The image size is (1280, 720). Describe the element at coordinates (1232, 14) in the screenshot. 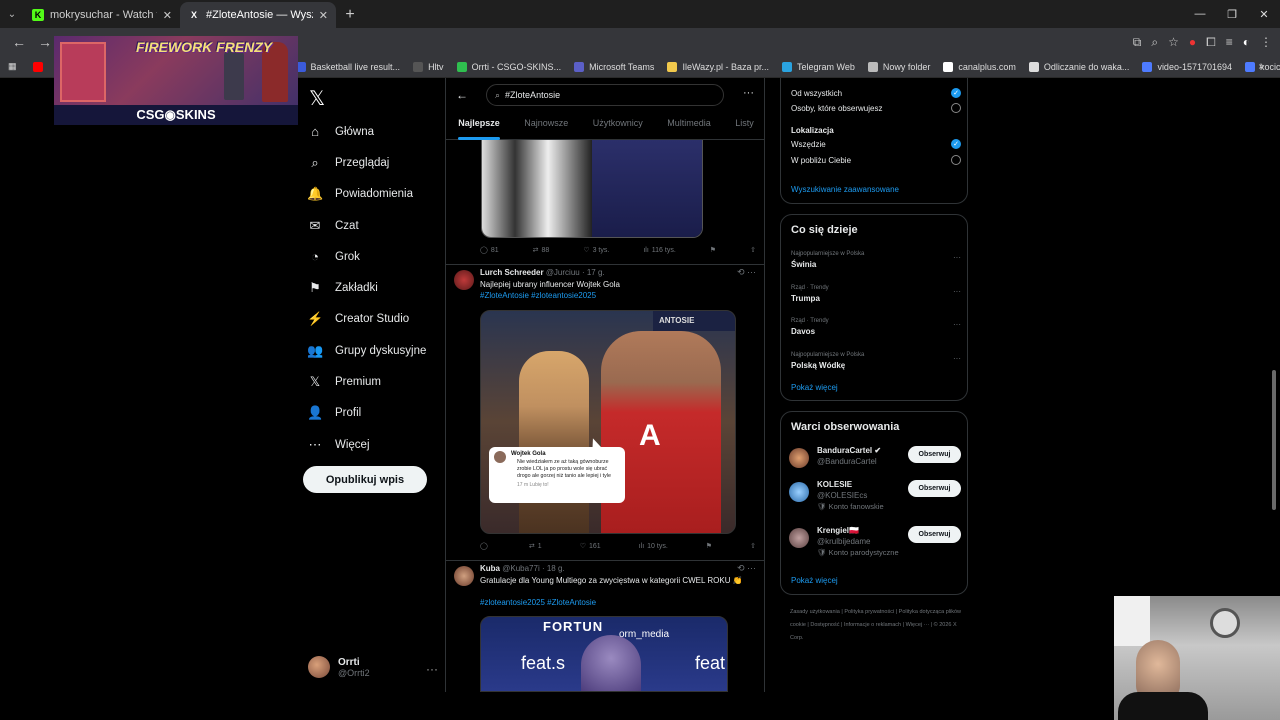

I see `maximize-icon: ❐` at that location.